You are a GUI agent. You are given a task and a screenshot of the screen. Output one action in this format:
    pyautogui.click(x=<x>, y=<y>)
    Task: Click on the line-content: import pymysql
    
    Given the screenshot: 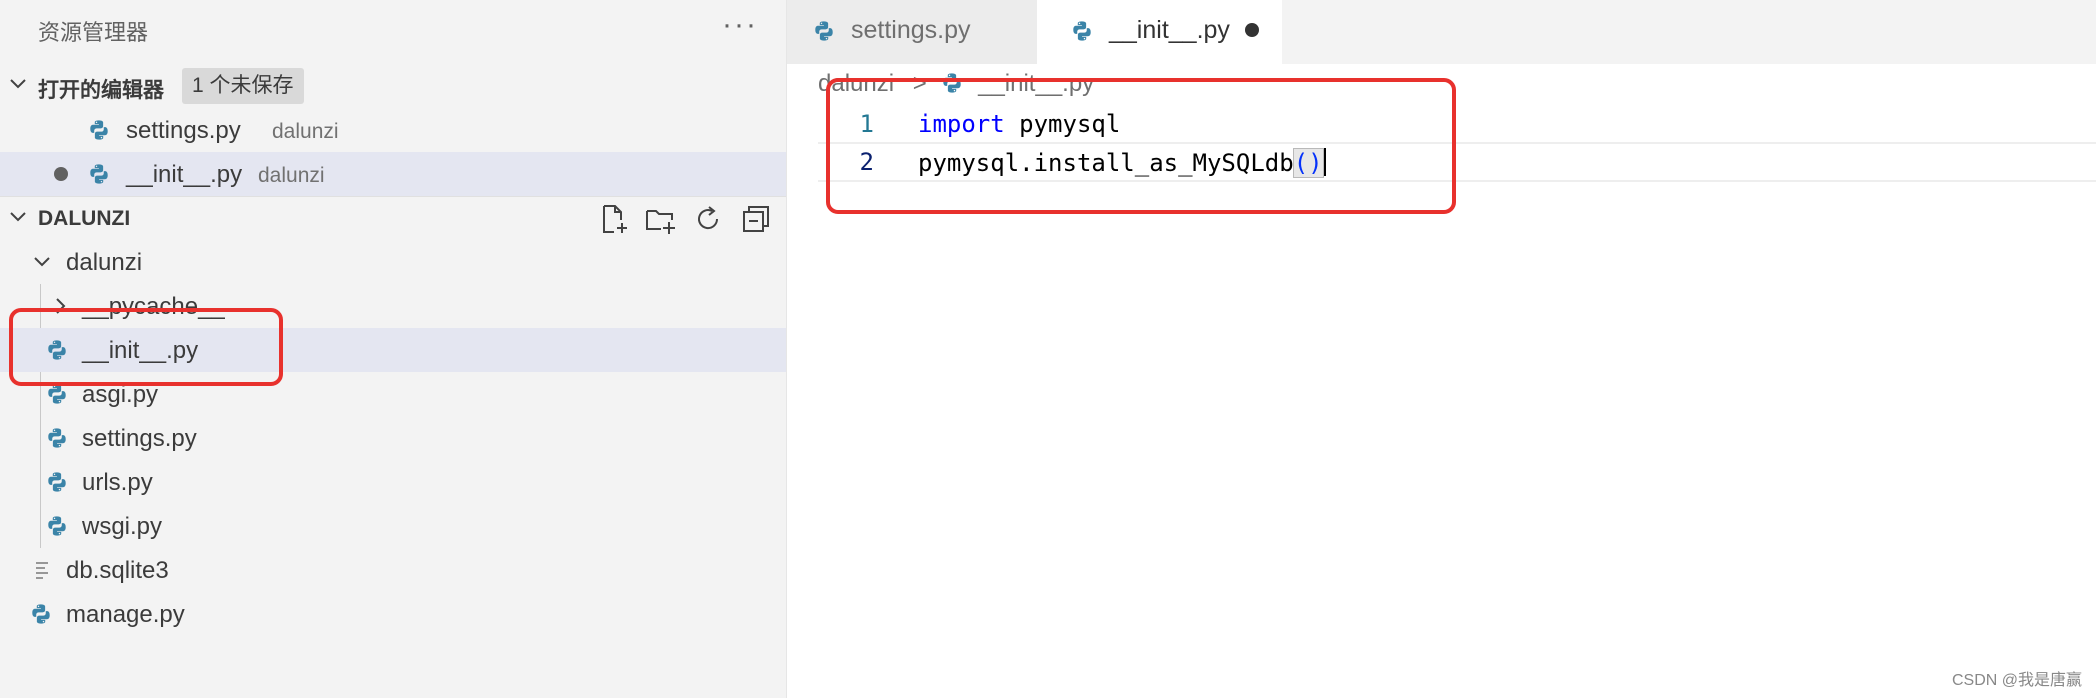 What is the action you would take?
    pyautogui.click(x=1019, y=124)
    